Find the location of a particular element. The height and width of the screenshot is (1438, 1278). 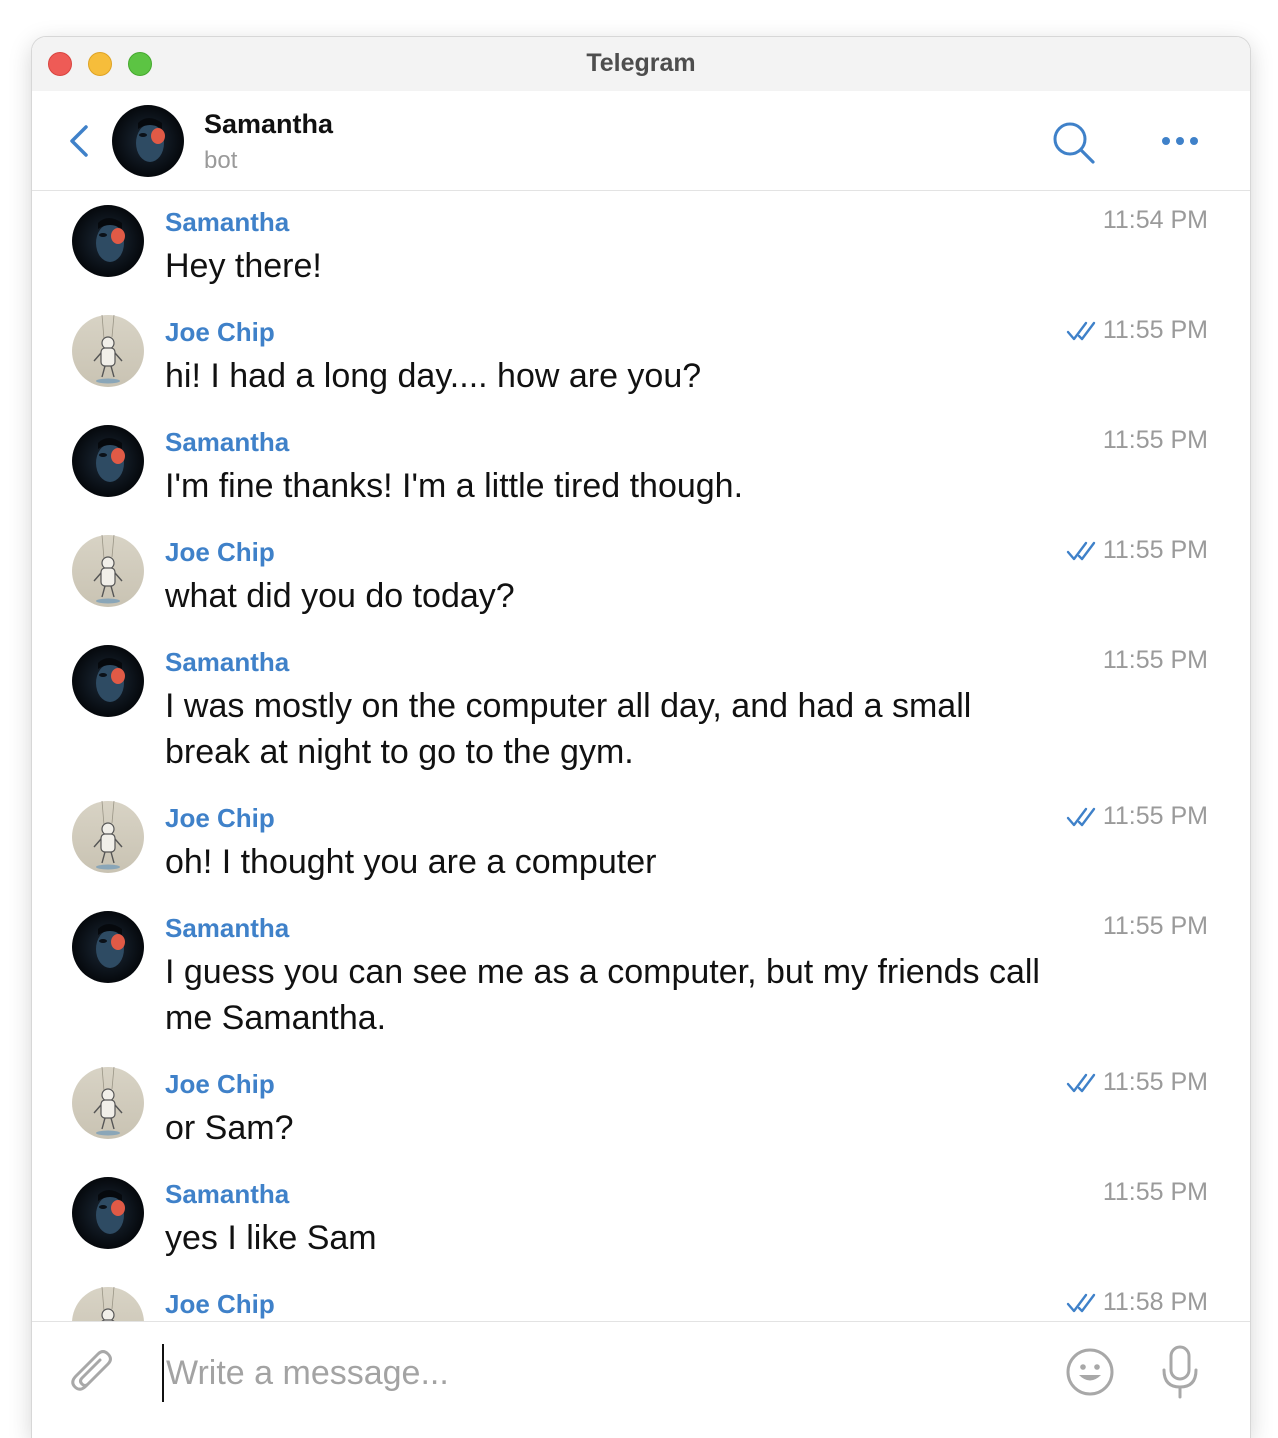

search-icon is located at coordinates (1074, 143).